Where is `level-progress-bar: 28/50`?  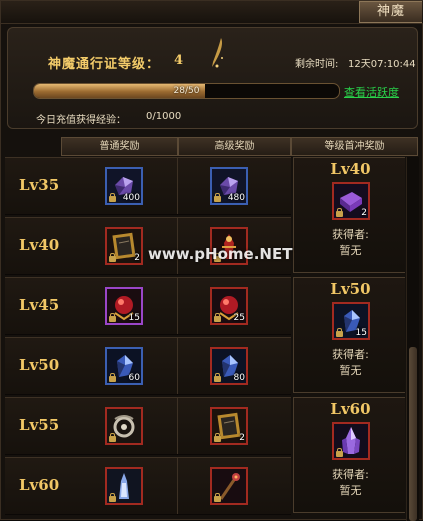 level-progress-bar: 28/50 is located at coordinates (186, 91).